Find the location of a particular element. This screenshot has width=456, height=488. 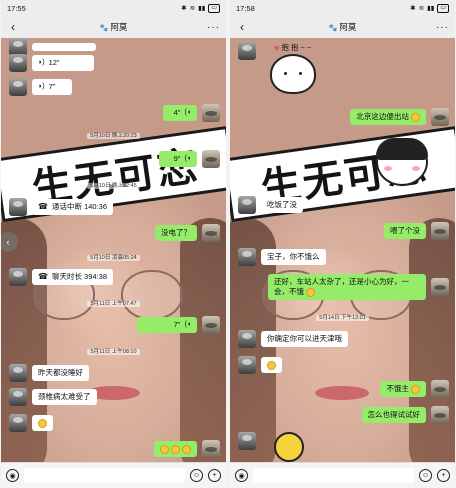

voice-duration: 9" is located at coordinates (177, 158).